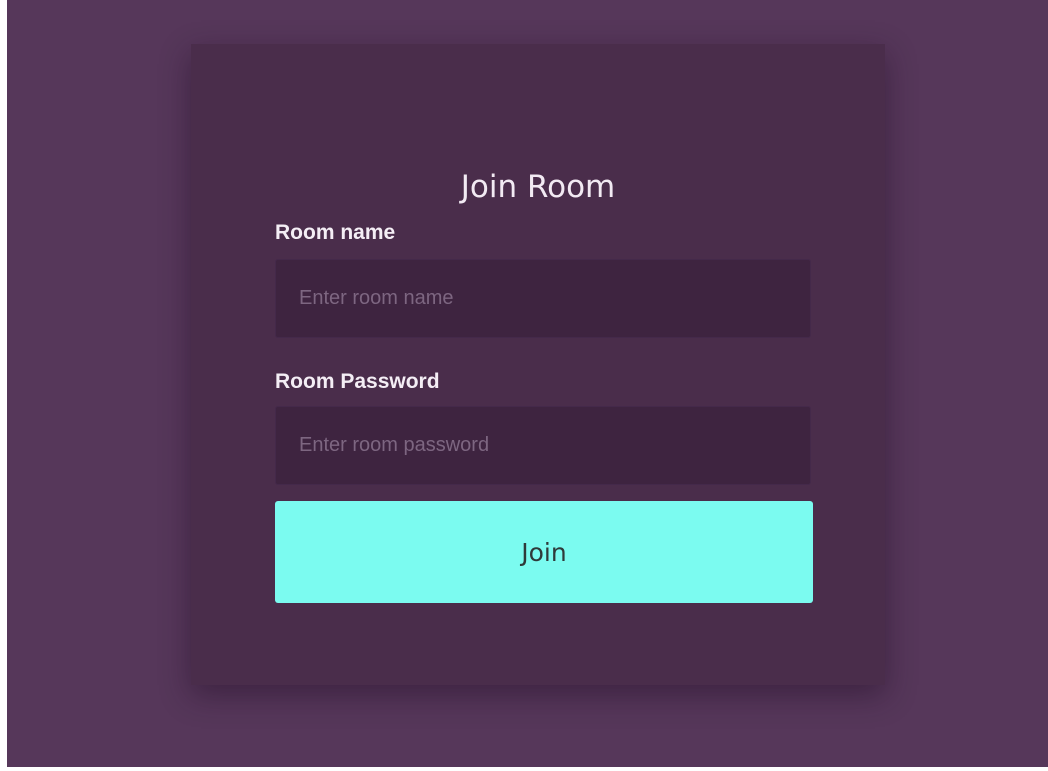  Describe the element at coordinates (544, 552) in the screenshot. I see `join-button: Join` at that location.